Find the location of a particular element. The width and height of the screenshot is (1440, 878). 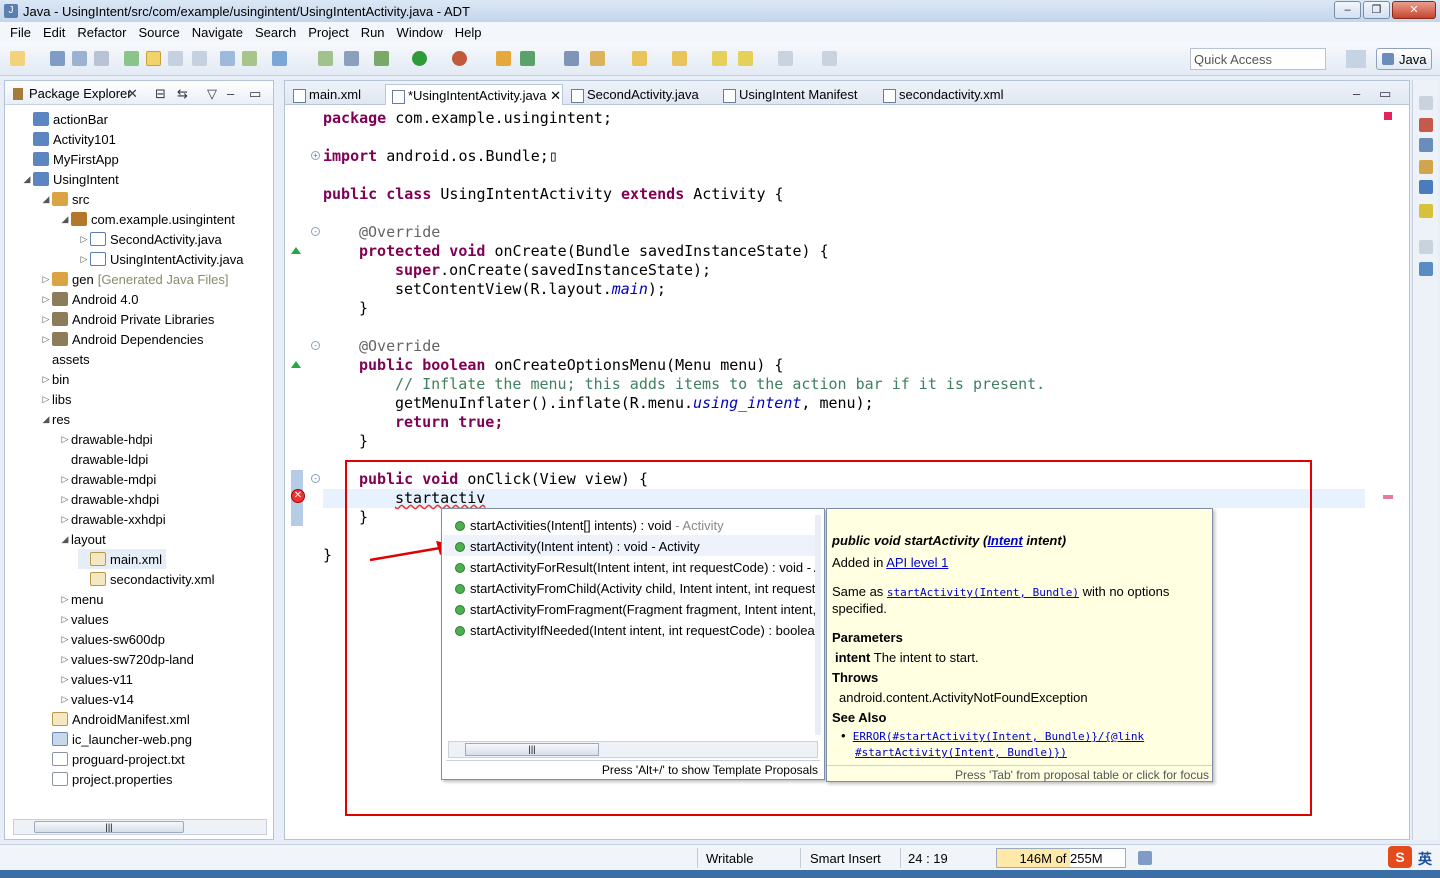

new-icon is located at coordinates (17, 58).